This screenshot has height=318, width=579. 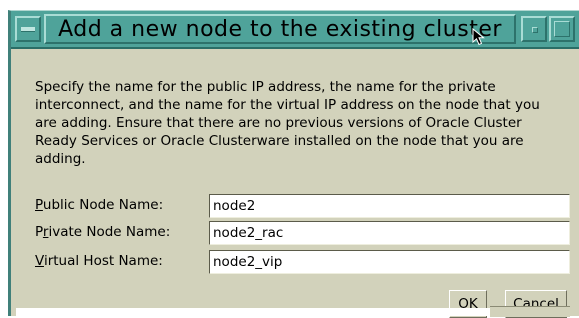 I want to click on mouse-pointer-icon, so click(x=478, y=37).